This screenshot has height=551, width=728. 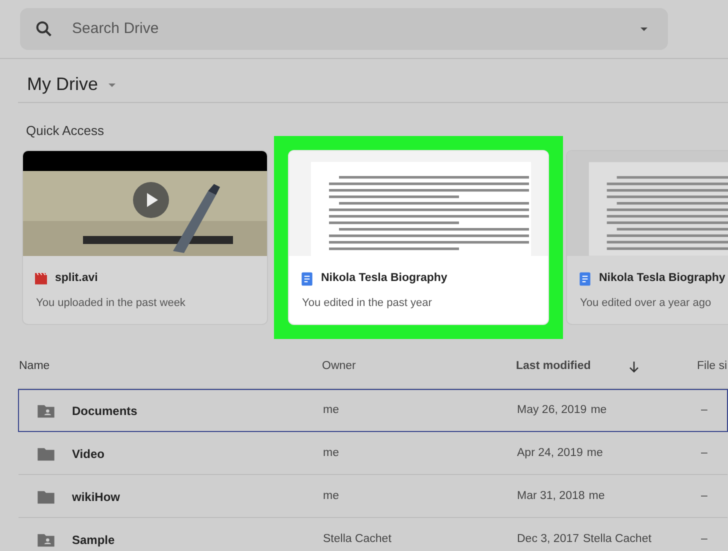 What do you see at coordinates (111, 304) in the screenshot?
I see `activity-text: You uploaded in the past week` at bounding box center [111, 304].